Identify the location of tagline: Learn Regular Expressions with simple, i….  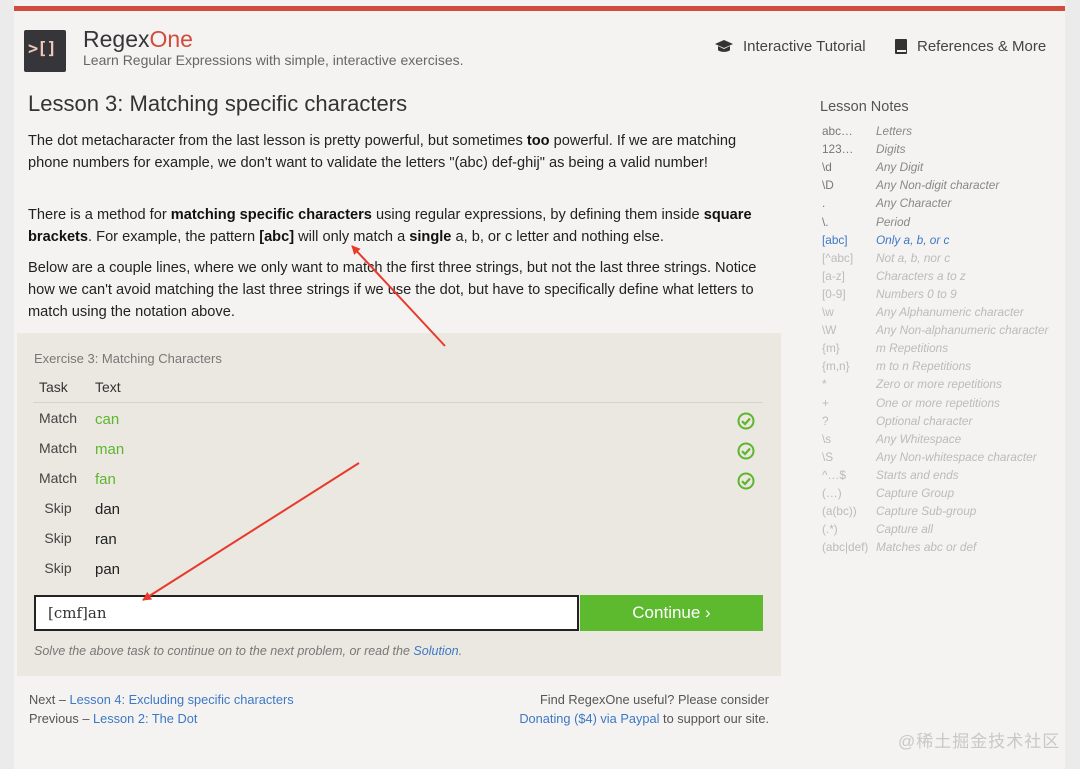
(273, 60).